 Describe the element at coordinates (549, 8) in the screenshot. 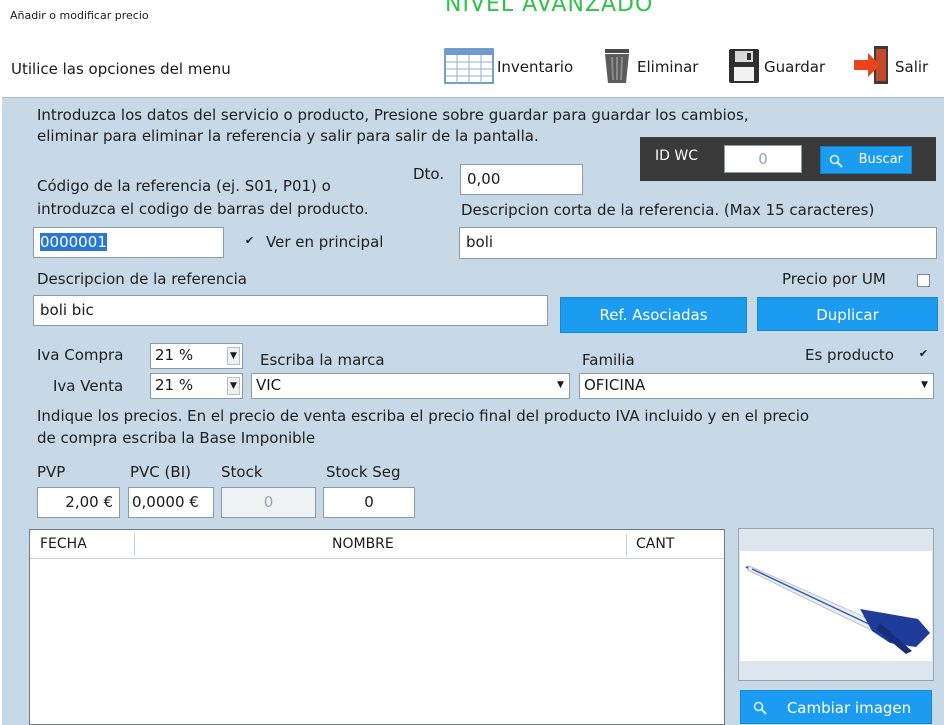

I see `overlay-banner-text: NIVEL AVANZADO` at that location.